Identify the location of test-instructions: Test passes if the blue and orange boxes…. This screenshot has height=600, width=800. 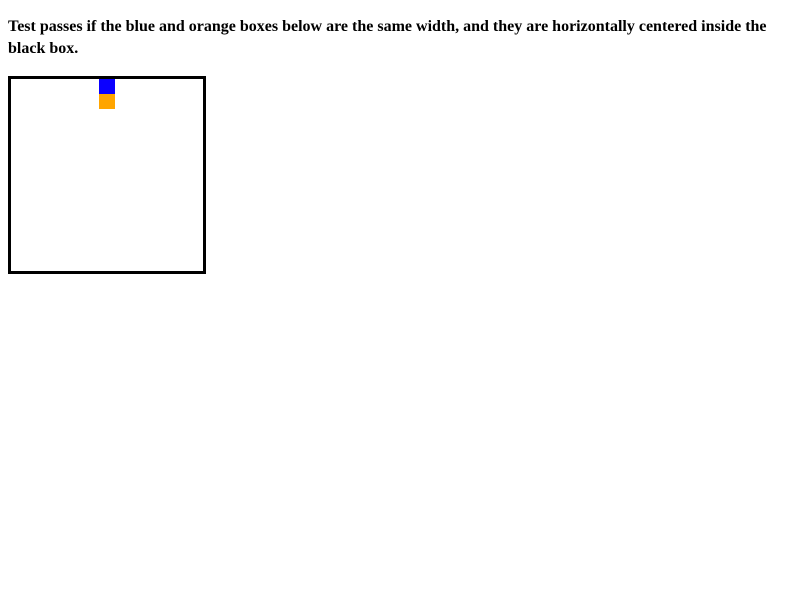
(387, 37).